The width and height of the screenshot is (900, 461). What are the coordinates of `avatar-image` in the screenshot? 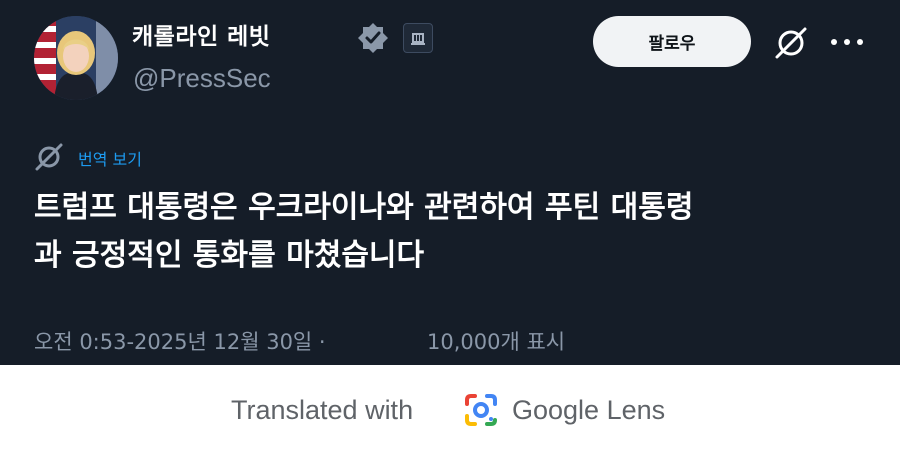 It's located at (76, 58).